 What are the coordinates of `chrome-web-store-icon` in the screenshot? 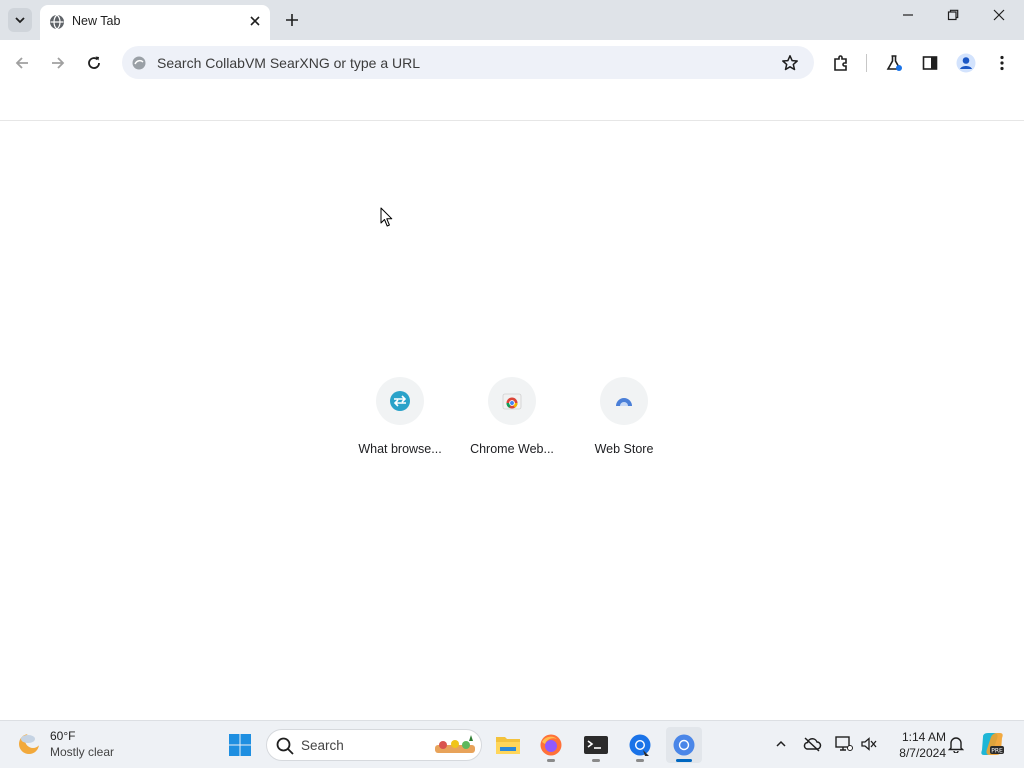 It's located at (512, 401).